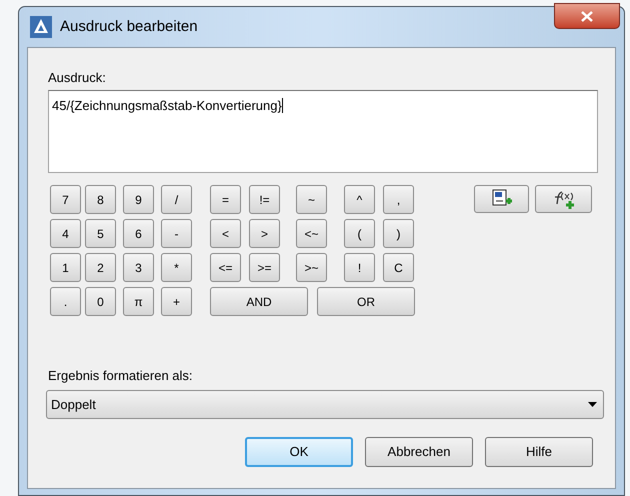 The height and width of the screenshot is (496, 630). What do you see at coordinates (419, 452) in the screenshot?
I see `dialog-button: Abbrechen` at bounding box center [419, 452].